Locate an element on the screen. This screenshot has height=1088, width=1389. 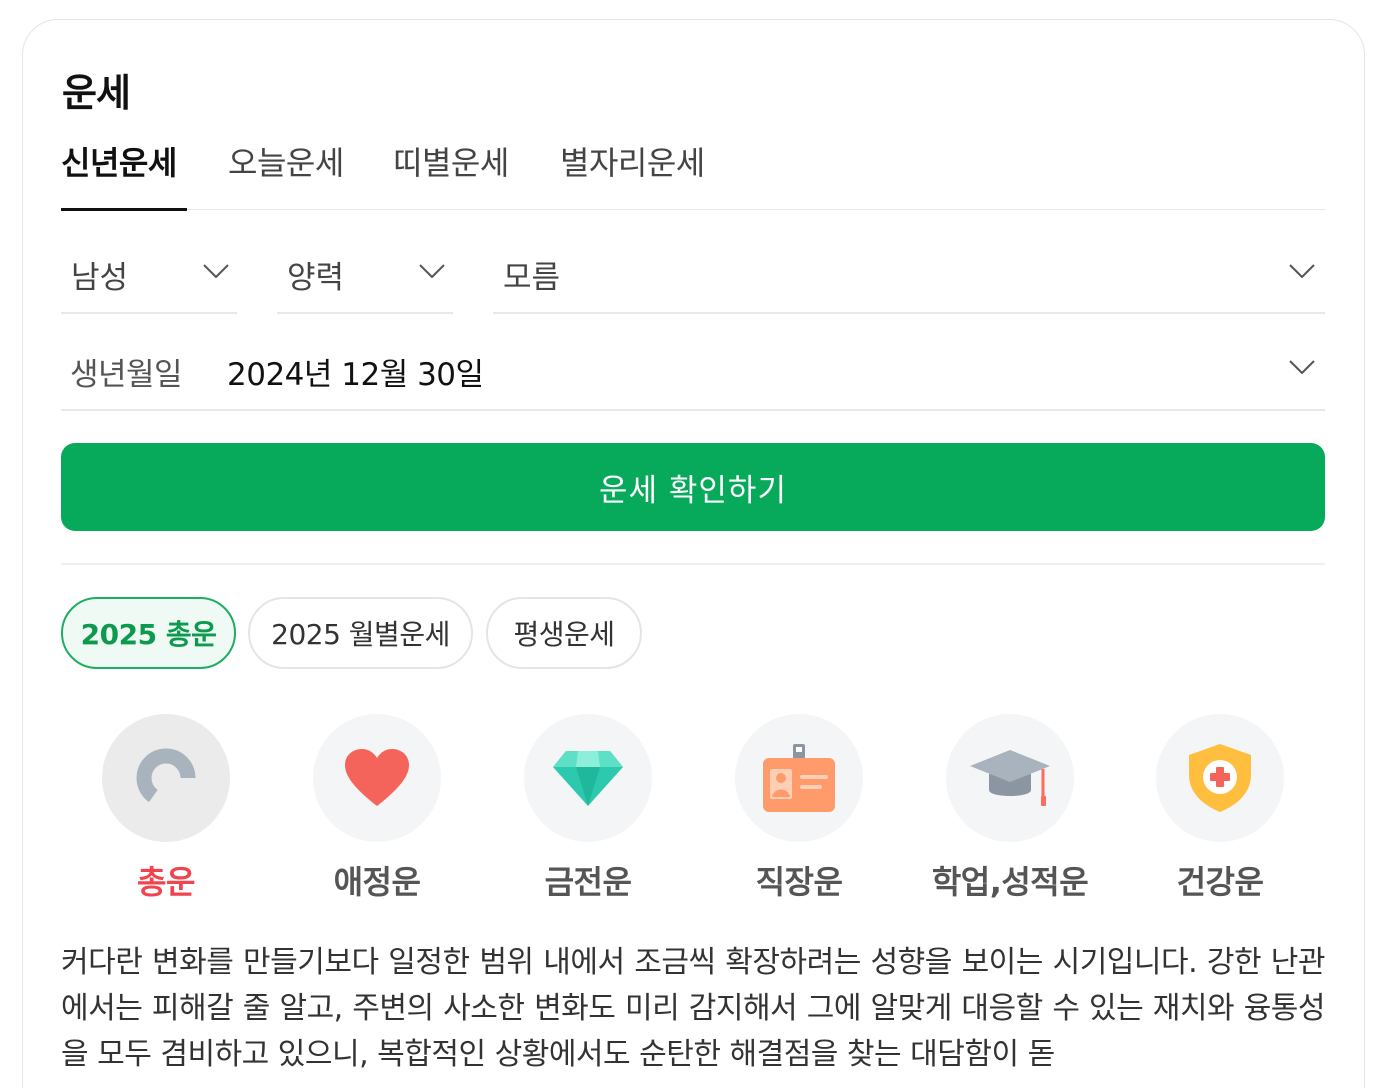
tab-constellation-fortune: 별자리운세 is located at coordinates (632, 161).